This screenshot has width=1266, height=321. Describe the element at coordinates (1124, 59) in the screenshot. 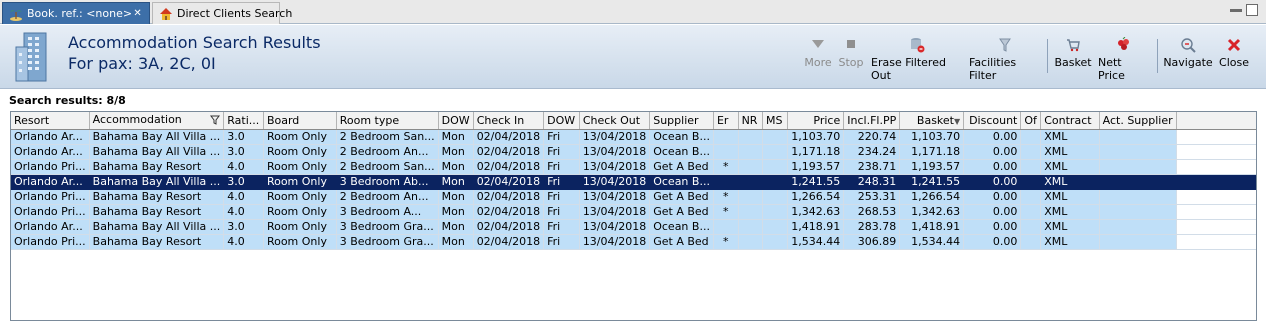

I see `nett-price-button: Nett Price` at that location.